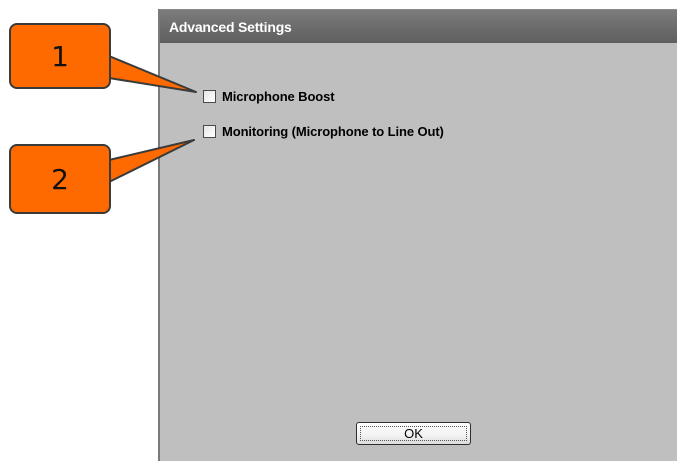  I want to click on callout-1-pointer, so click(152, 74).